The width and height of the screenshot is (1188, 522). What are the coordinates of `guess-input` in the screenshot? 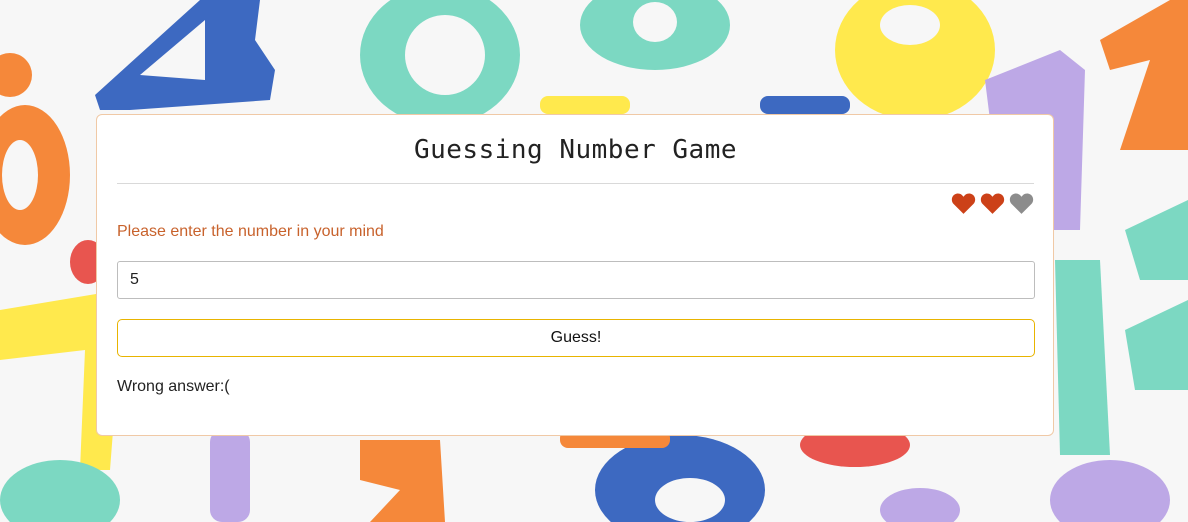 It's located at (576, 280).